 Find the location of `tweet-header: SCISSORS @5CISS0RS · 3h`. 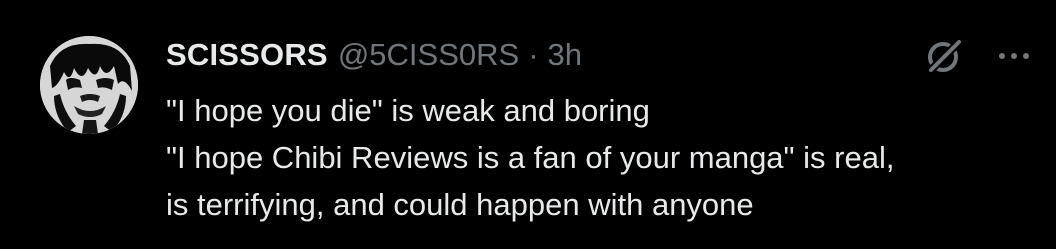

tweet-header: SCISSORS @5CISS0RS · 3h is located at coordinates (374, 55).